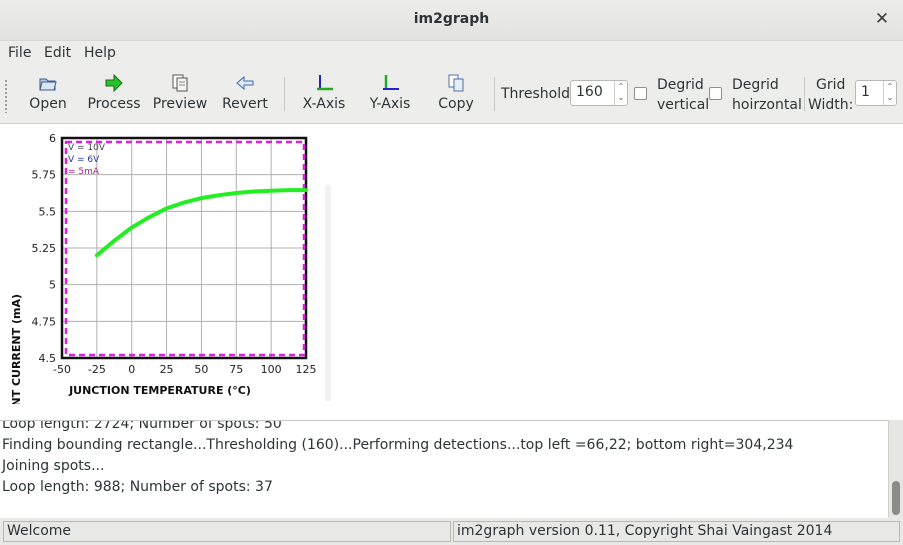  What do you see at coordinates (456, 83) in the screenshot?
I see `copy-icon` at bounding box center [456, 83].